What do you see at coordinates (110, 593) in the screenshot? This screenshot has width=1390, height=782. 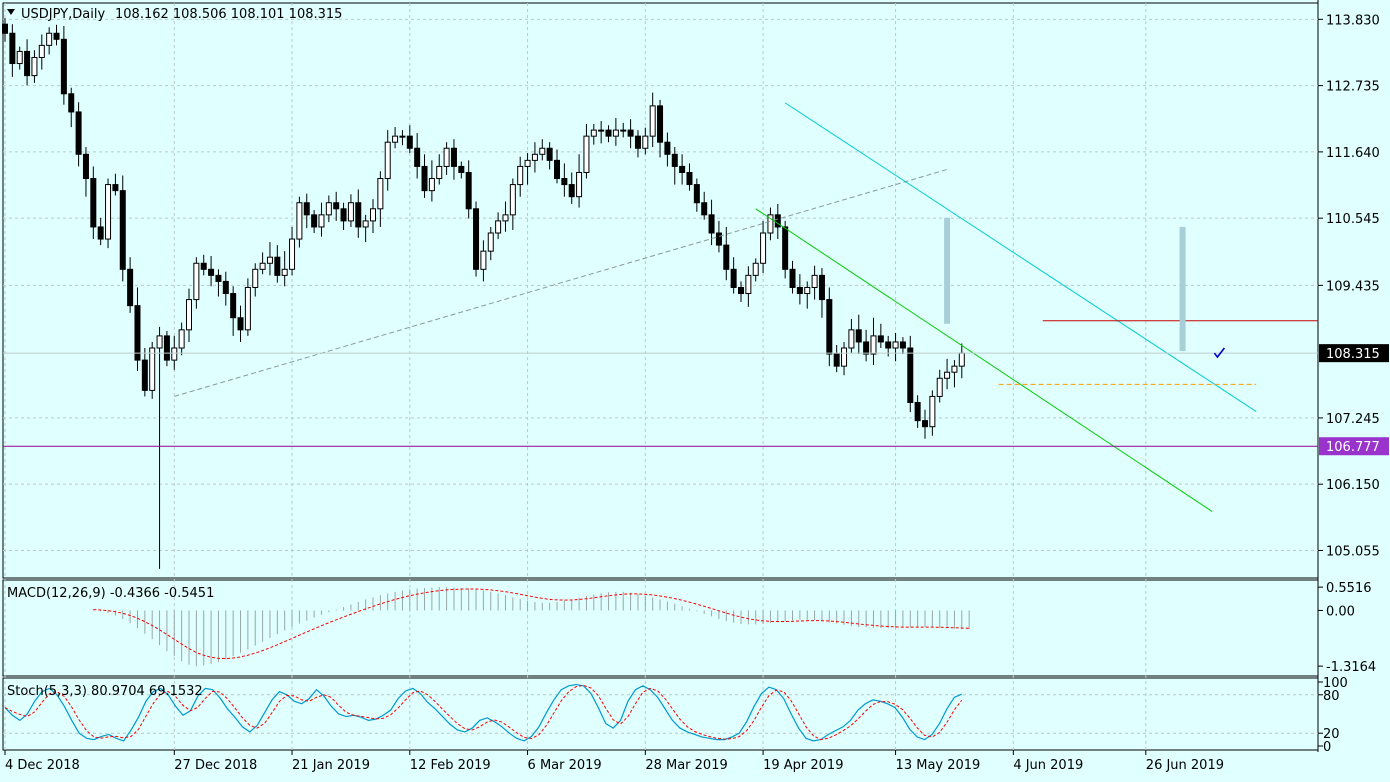 I see `macd-label: MACD(12,26,9) -0.4366 -0.5451` at bounding box center [110, 593].